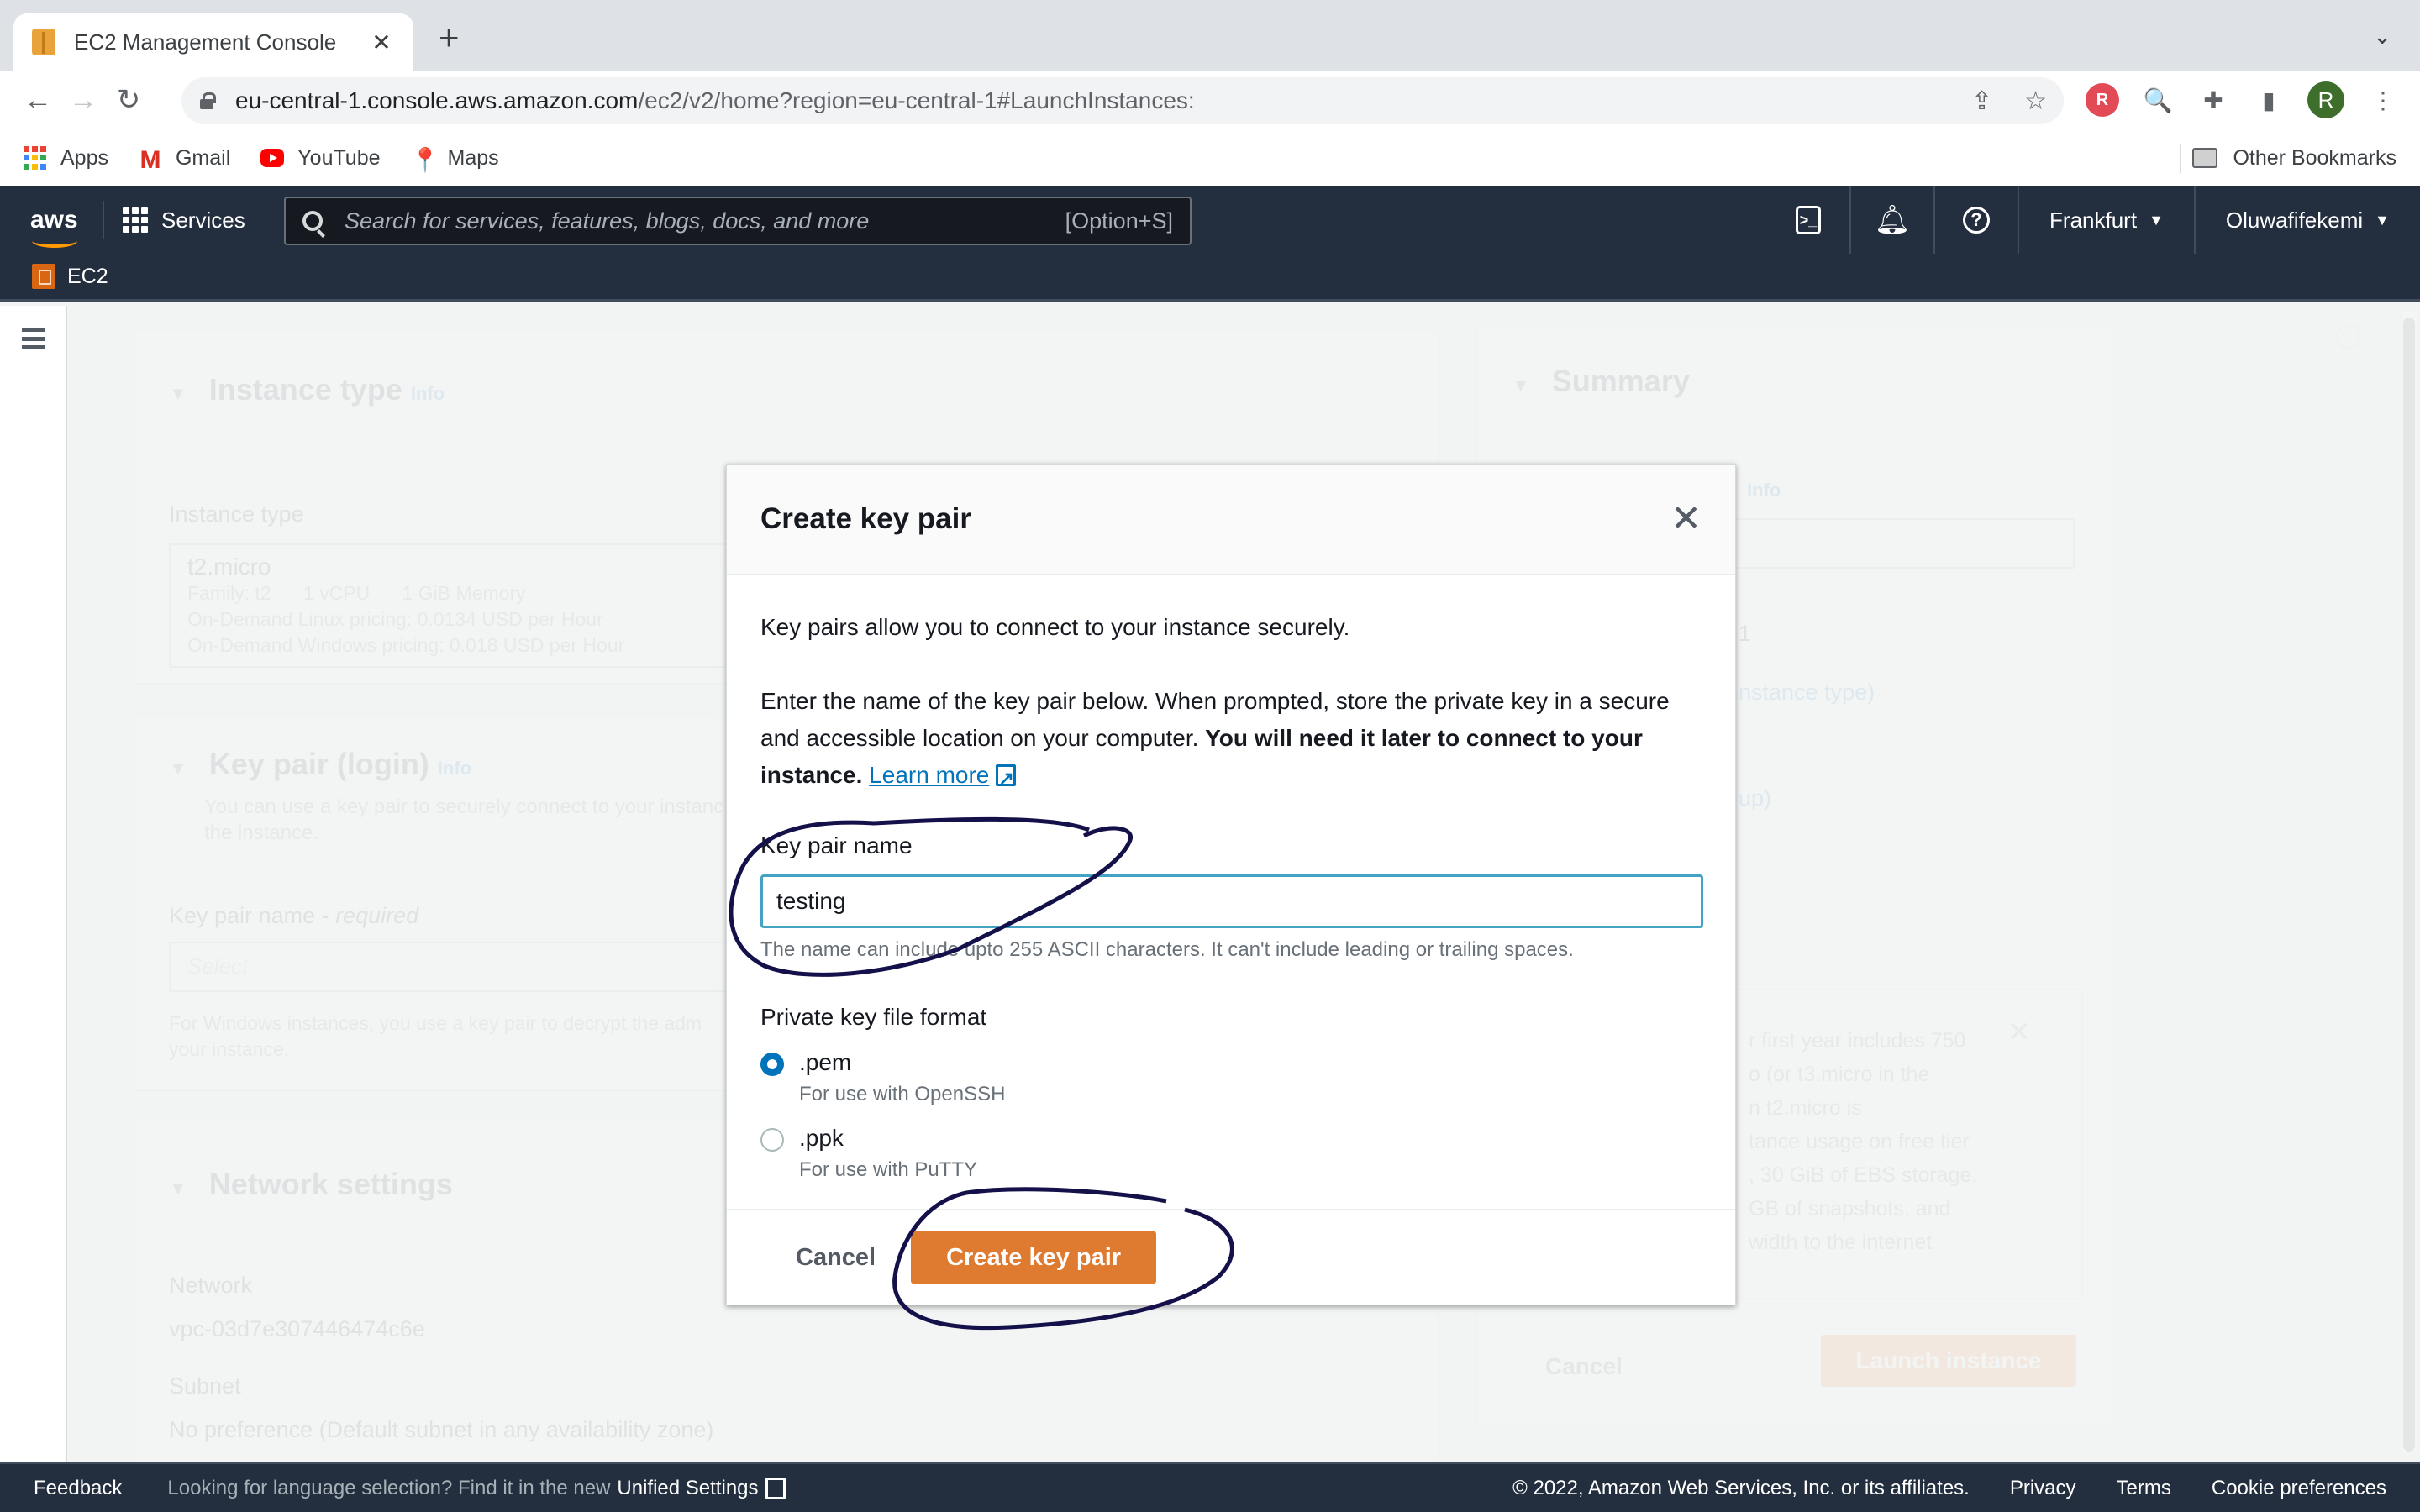 The width and height of the screenshot is (2420, 1512). Describe the element at coordinates (772, 1140) in the screenshot. I see `ppk-radio` at that location.